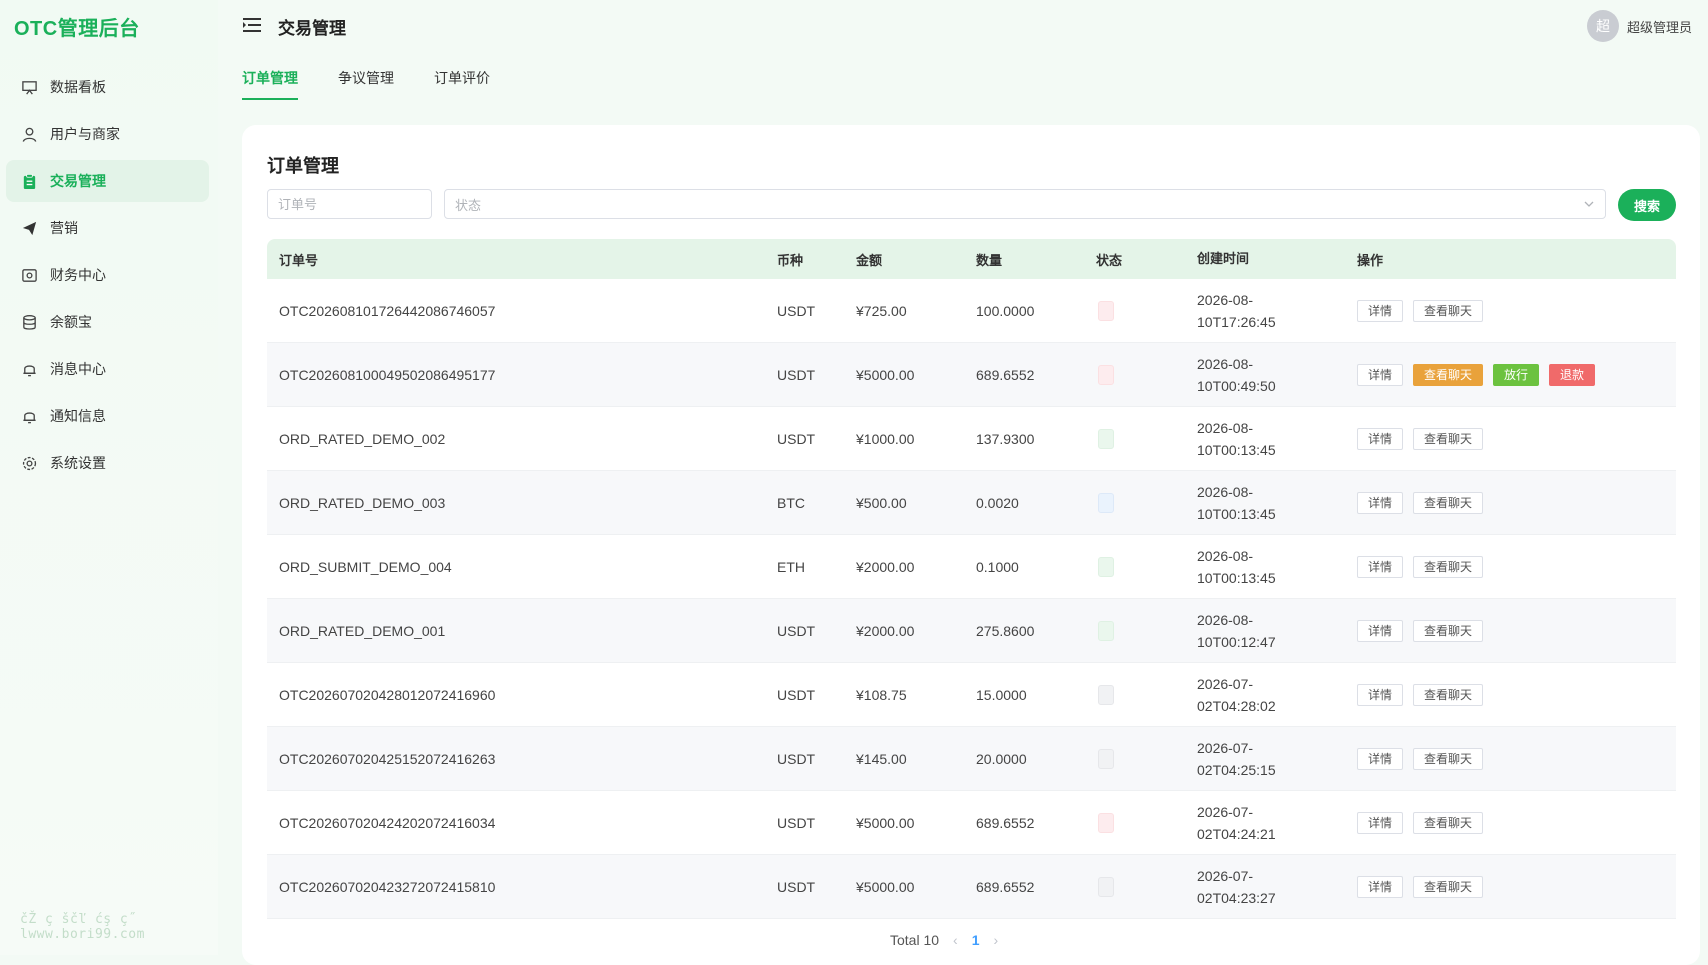 This screenshot has height=965, width=1708. What do you see at coordinates (1005, 630) in the screenshot?
I see `quantity-cell: 275.8600` at bounding box center [1005, 630].